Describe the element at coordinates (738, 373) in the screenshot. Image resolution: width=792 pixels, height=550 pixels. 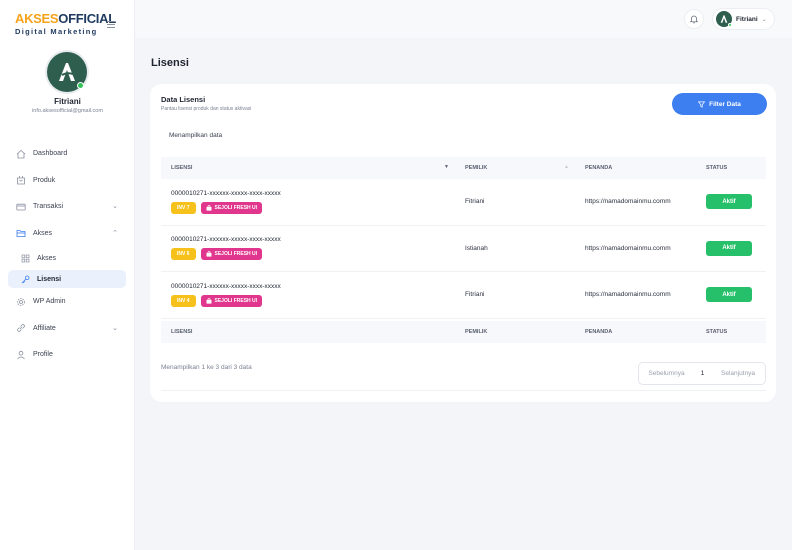
I see `next-page-button: Selanjutnya` at that location.